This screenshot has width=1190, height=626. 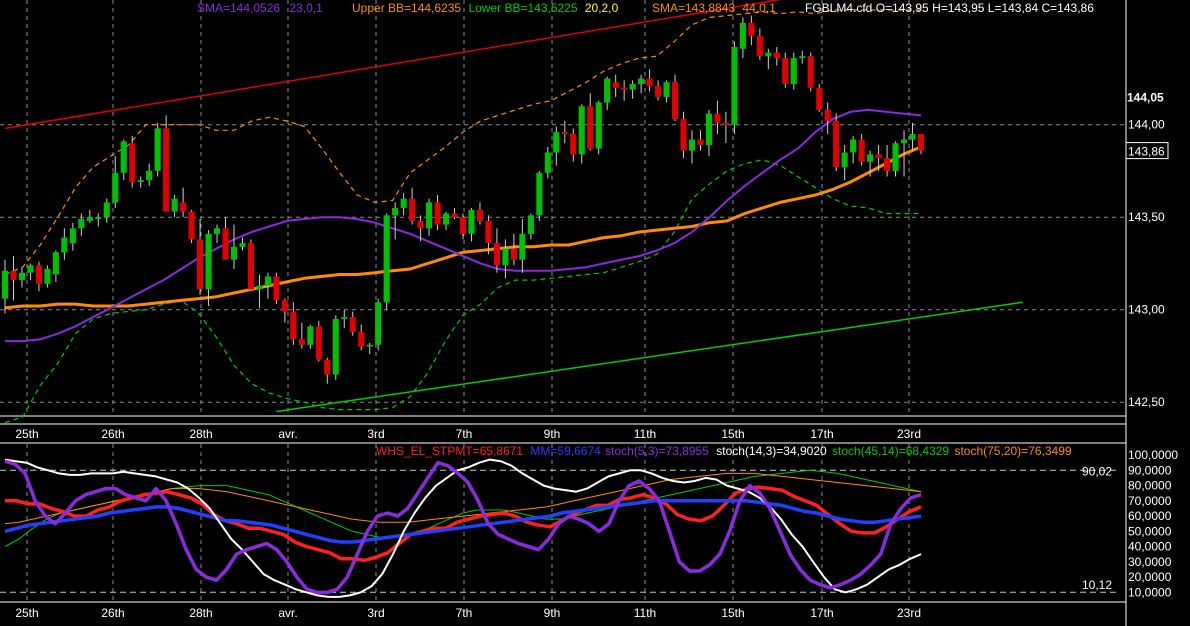 What do you see at coordinates (287, 434) in the screenshot?
I see `date-label-top: avr.` at bounding box center [287, 434].